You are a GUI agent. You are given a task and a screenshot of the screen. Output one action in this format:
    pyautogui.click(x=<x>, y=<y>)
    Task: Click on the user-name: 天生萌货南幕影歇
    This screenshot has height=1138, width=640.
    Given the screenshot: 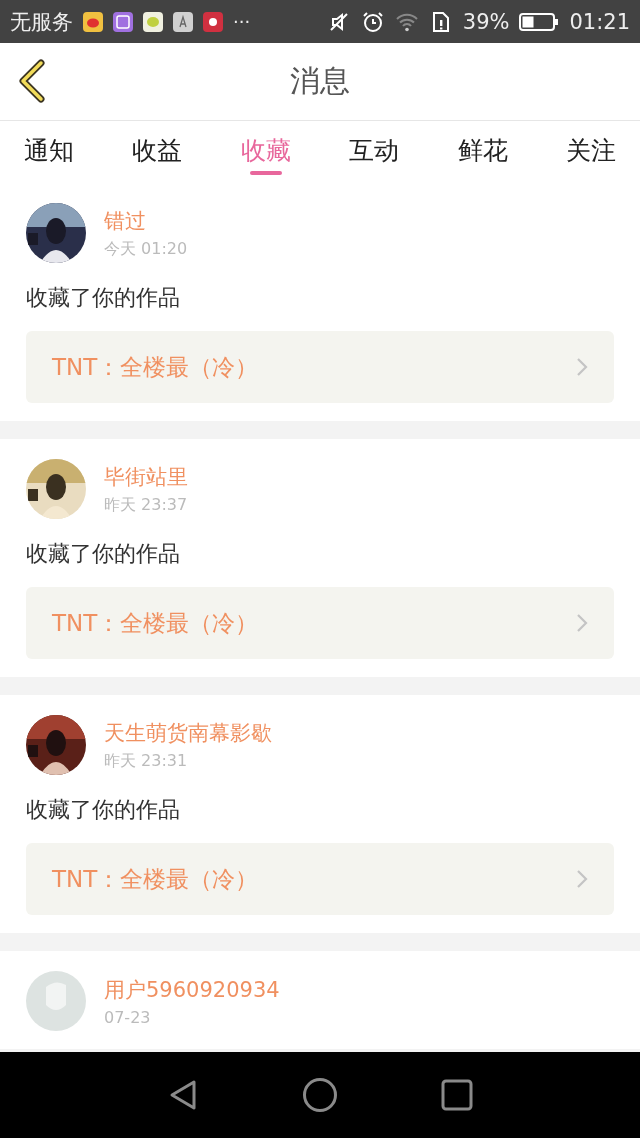 What is the action you would take?
    pyautogui.click(x=188, y=732)
    